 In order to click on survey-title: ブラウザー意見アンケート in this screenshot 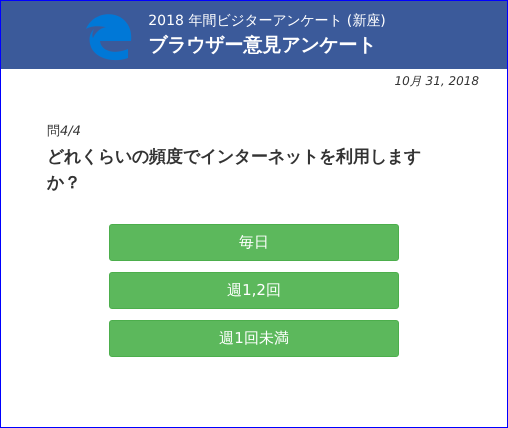, I will do `click(263, 45)`.